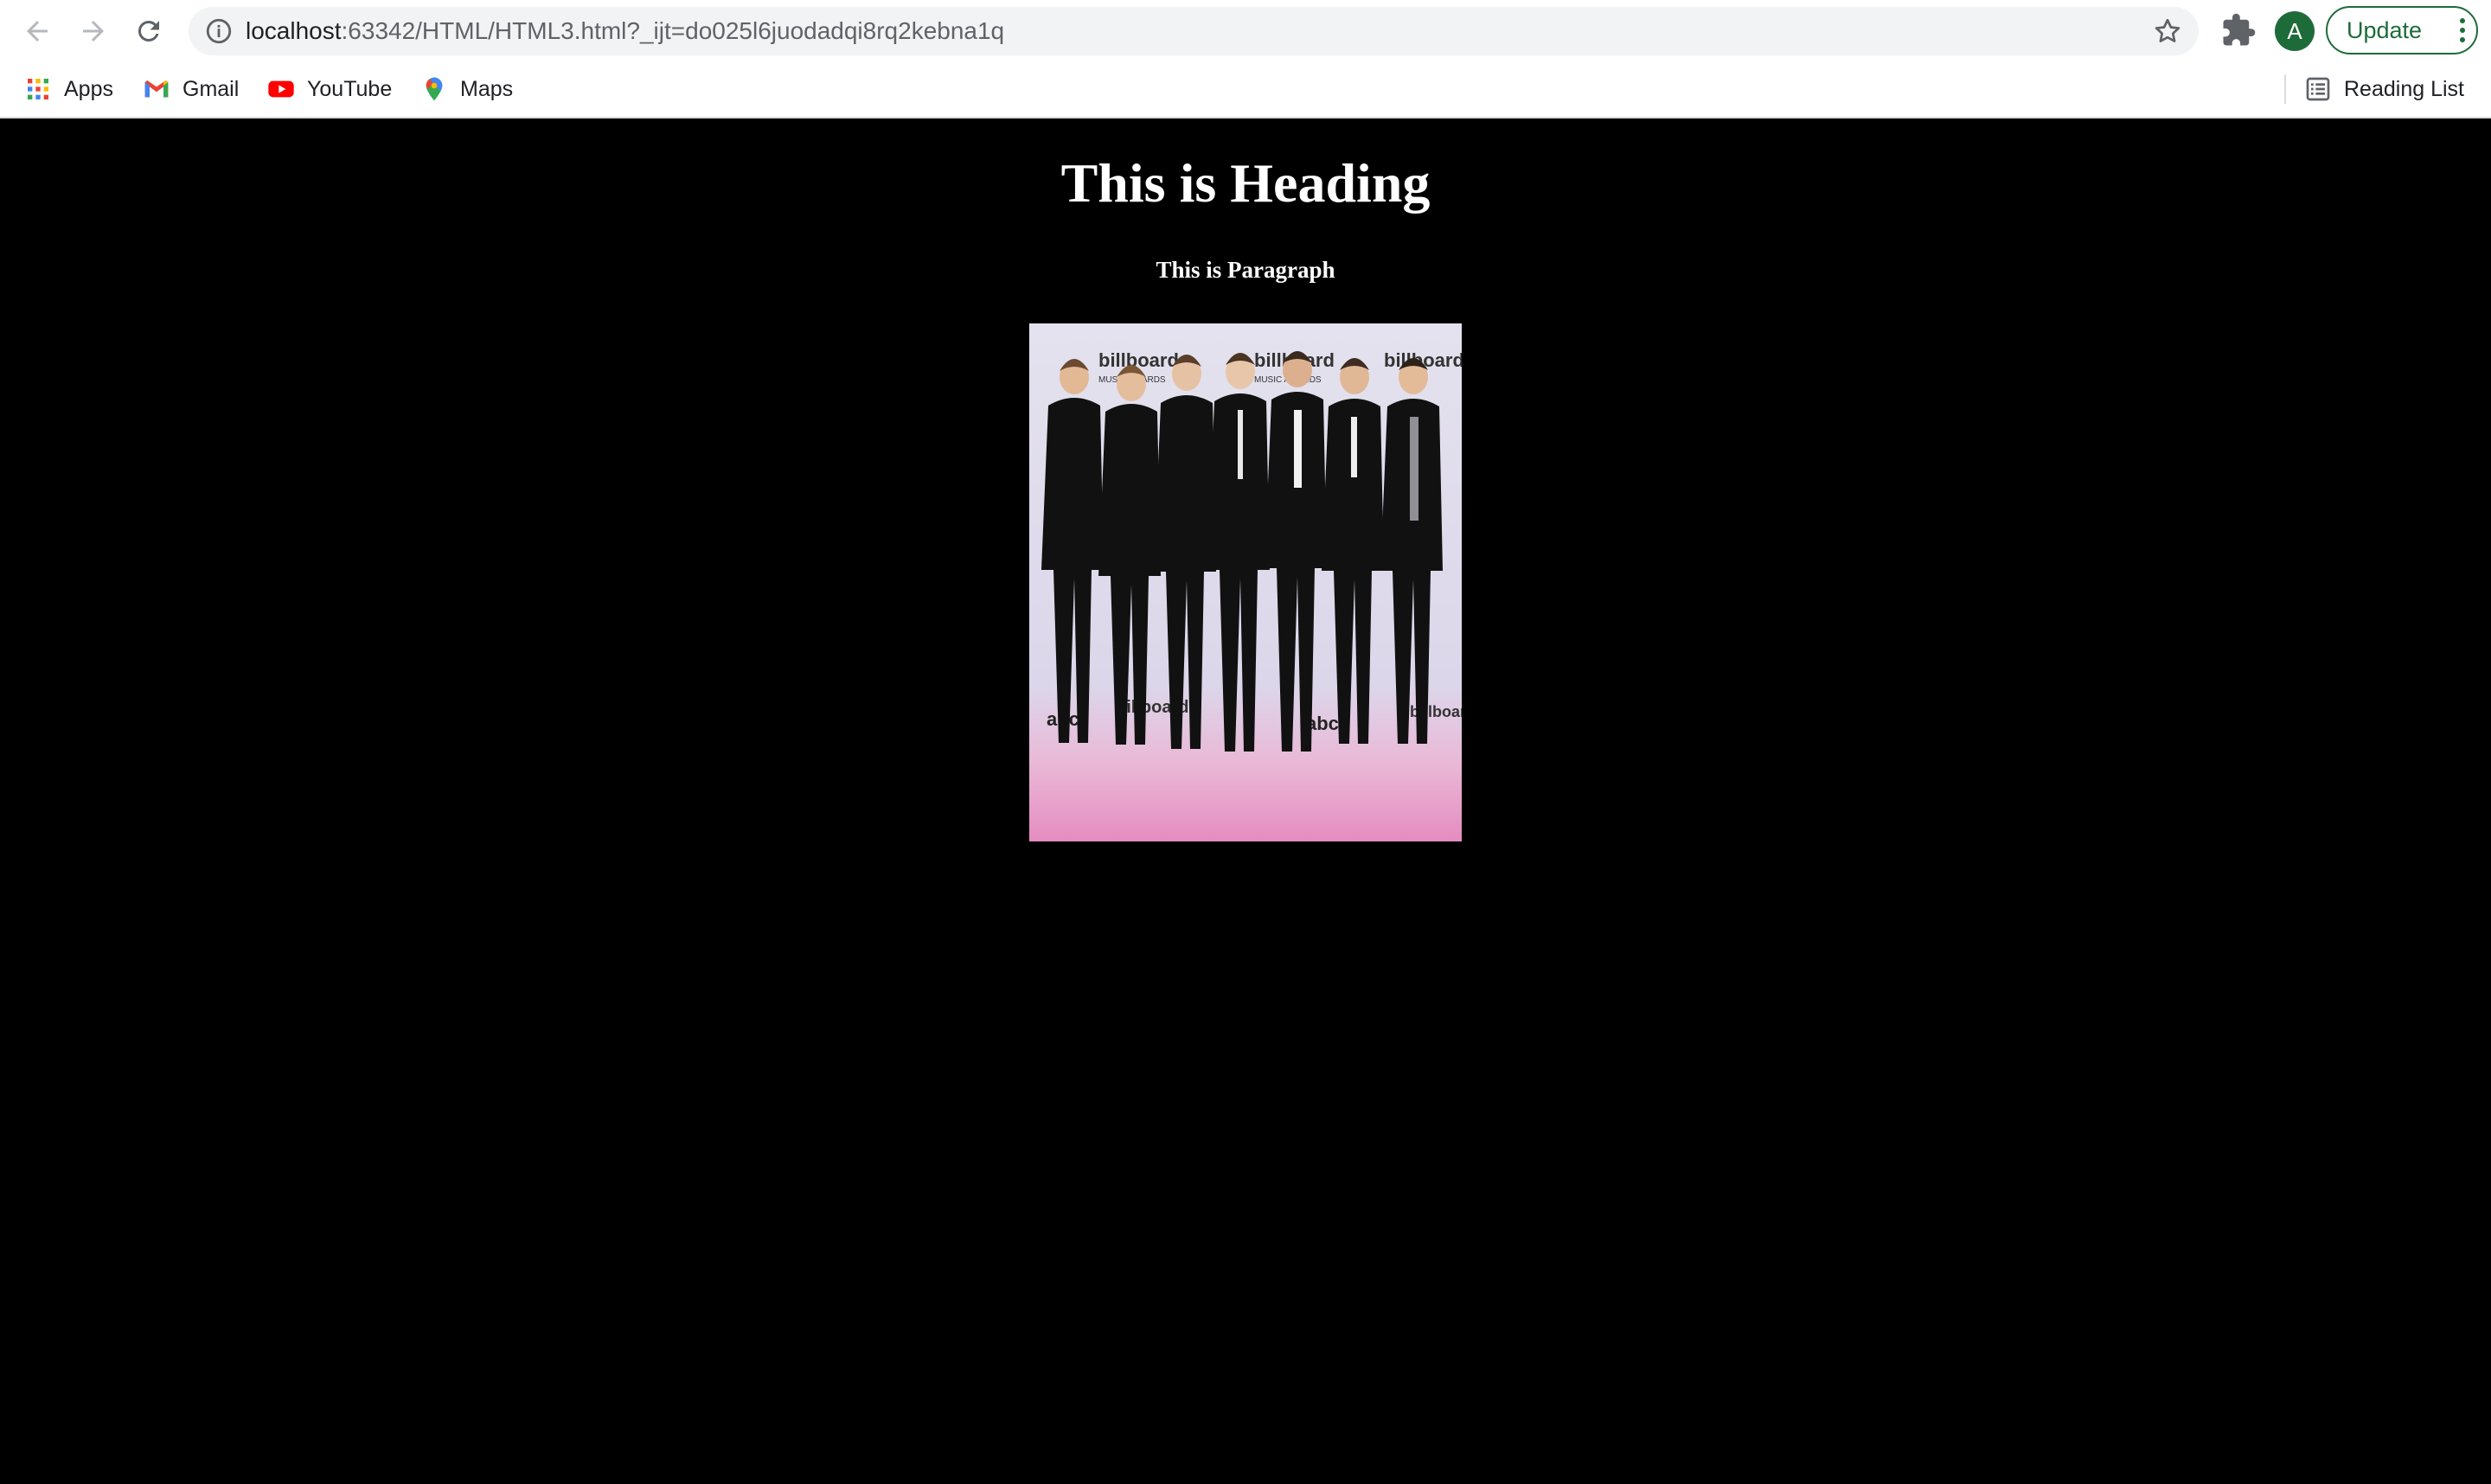  I want to click on bookmarks-bar: Apps Gmail YouTube Maps Reading List, so click(1246, 89).